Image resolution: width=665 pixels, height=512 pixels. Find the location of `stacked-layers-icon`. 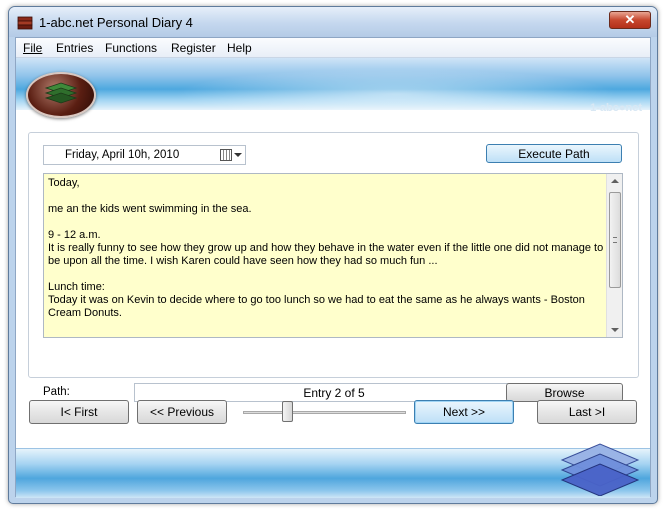

stacked-layers-icon is located at coordinates (61, 93).